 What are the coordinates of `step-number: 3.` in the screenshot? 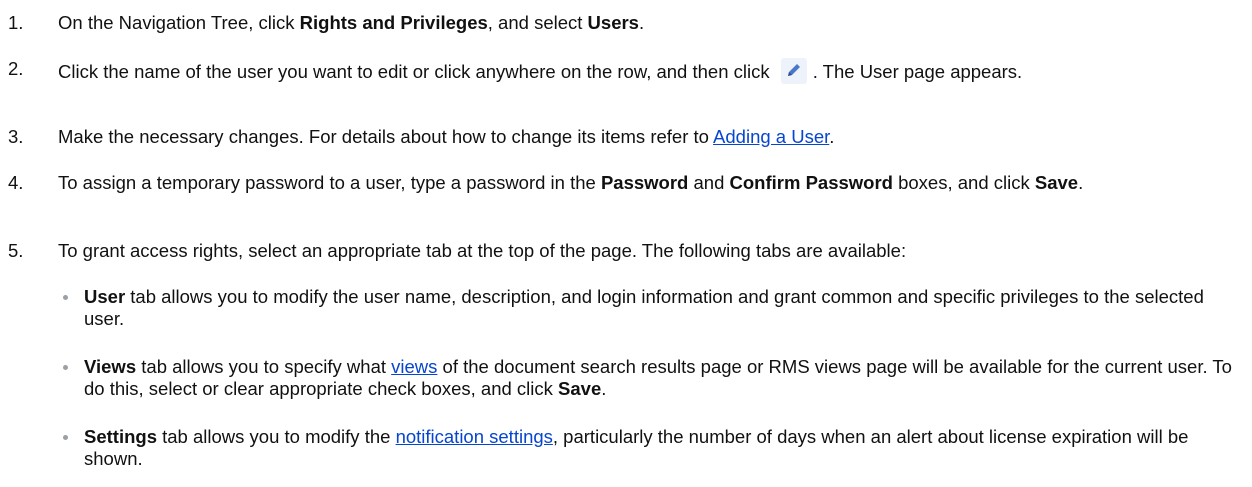 It's located at (16, 136).